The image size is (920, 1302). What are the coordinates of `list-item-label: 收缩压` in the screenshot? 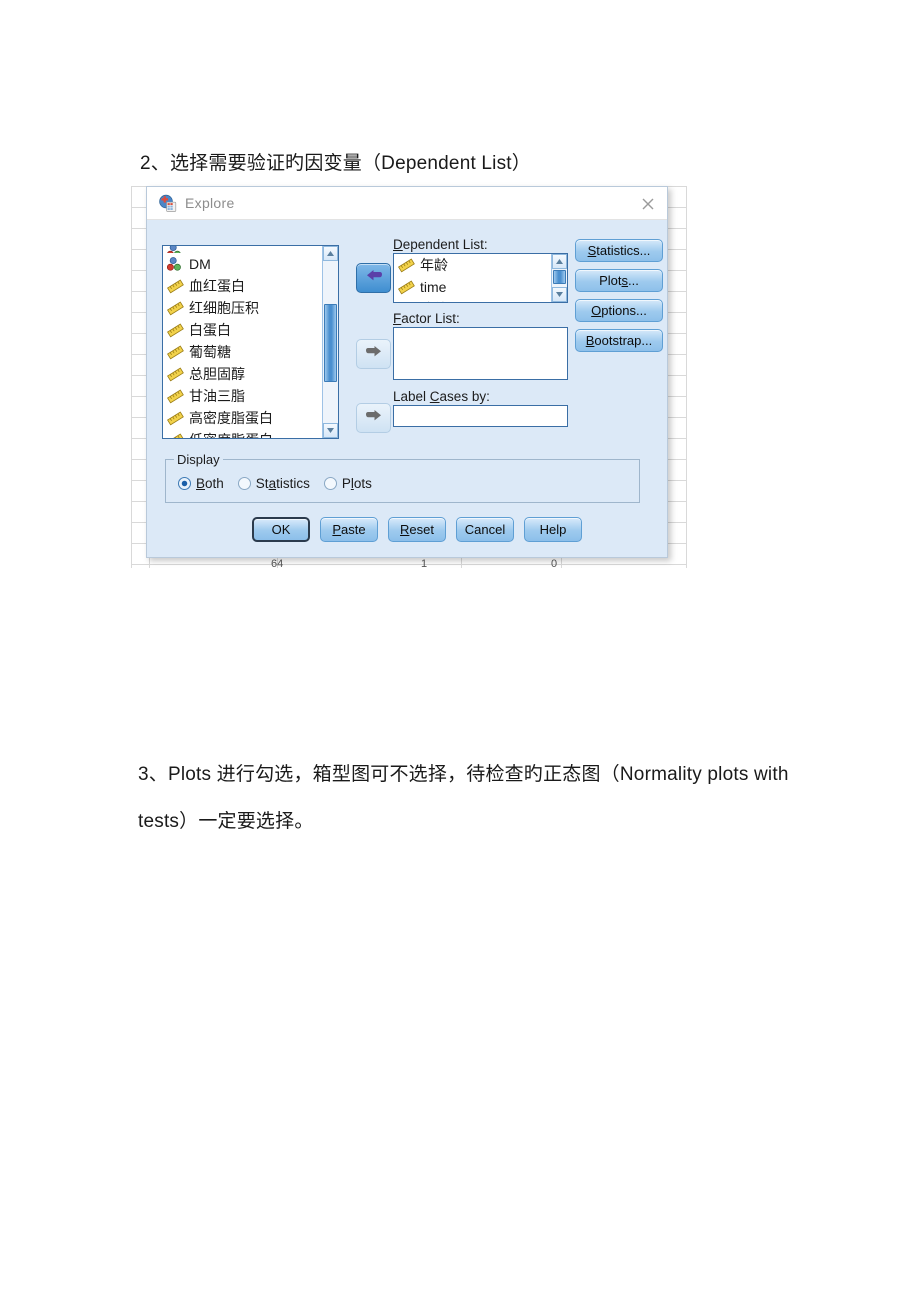 It's located at (441, 300).